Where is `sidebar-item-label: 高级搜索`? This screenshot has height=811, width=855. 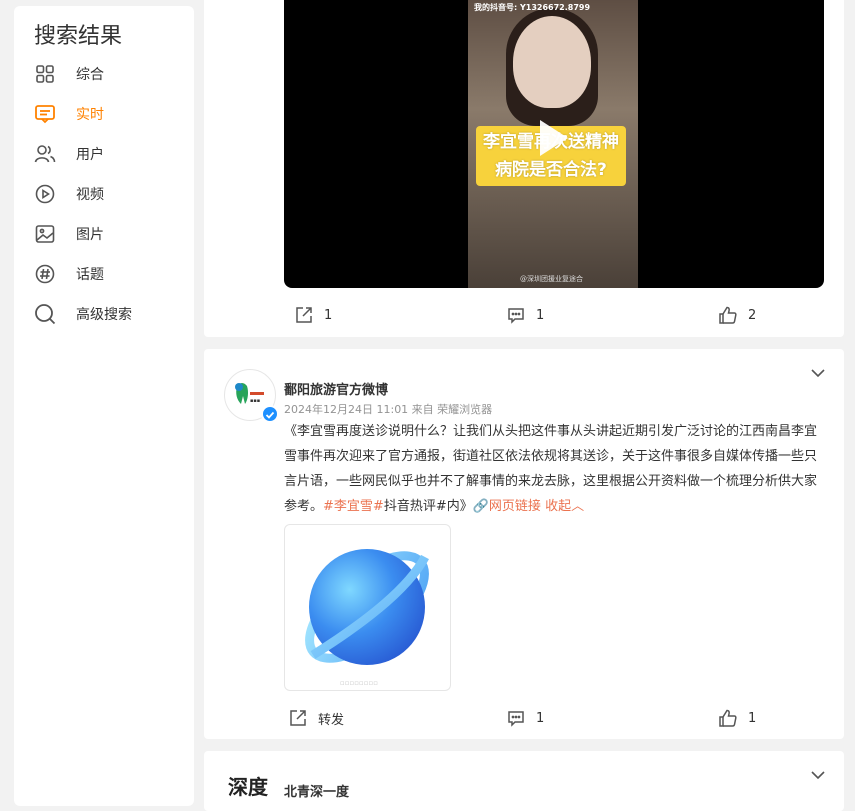
sidebar-item-label: 高级搜索 is located at coordinates (104, 315).